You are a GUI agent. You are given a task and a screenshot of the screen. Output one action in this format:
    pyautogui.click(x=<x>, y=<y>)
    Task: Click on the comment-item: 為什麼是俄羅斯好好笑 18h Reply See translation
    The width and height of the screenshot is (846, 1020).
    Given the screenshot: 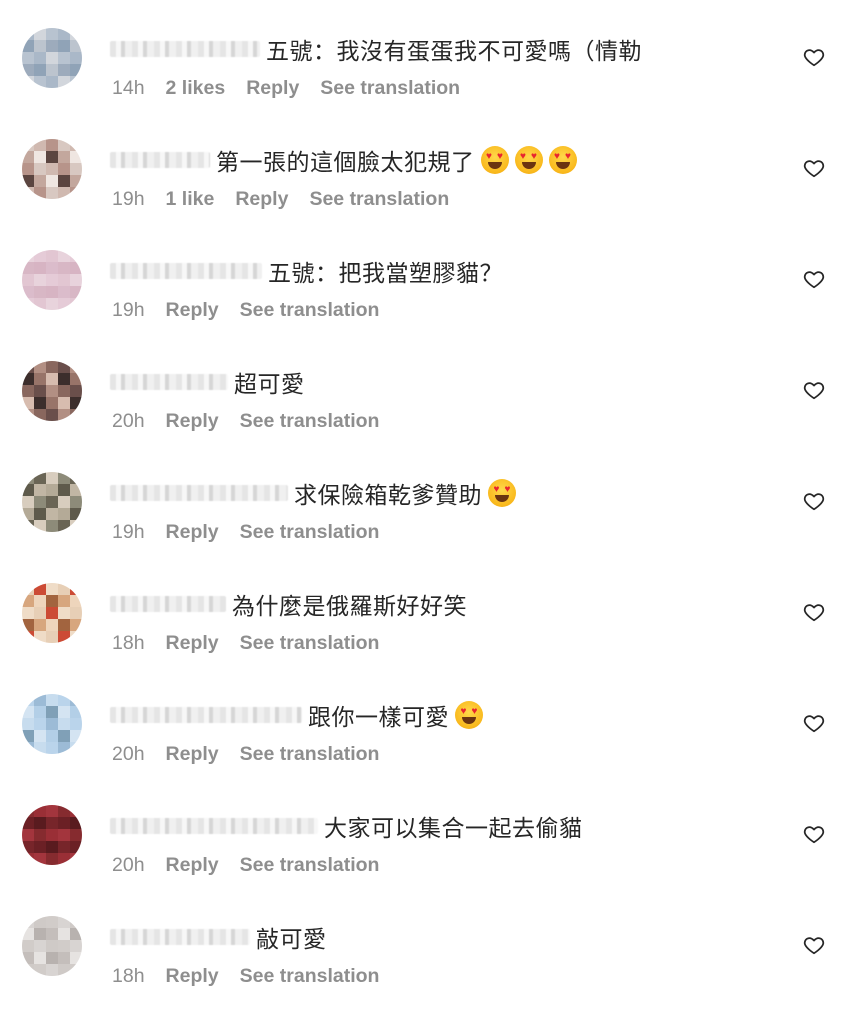 What is the action you would take?
    pyautogui.click(x=423, y=610)
    